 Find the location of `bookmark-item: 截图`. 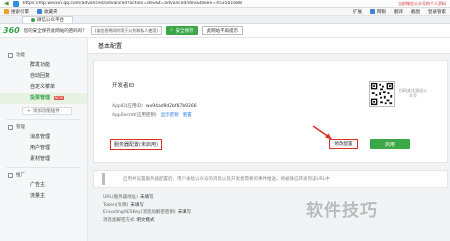

bookmark-item: 截图 is located at coordinates (415, 12).